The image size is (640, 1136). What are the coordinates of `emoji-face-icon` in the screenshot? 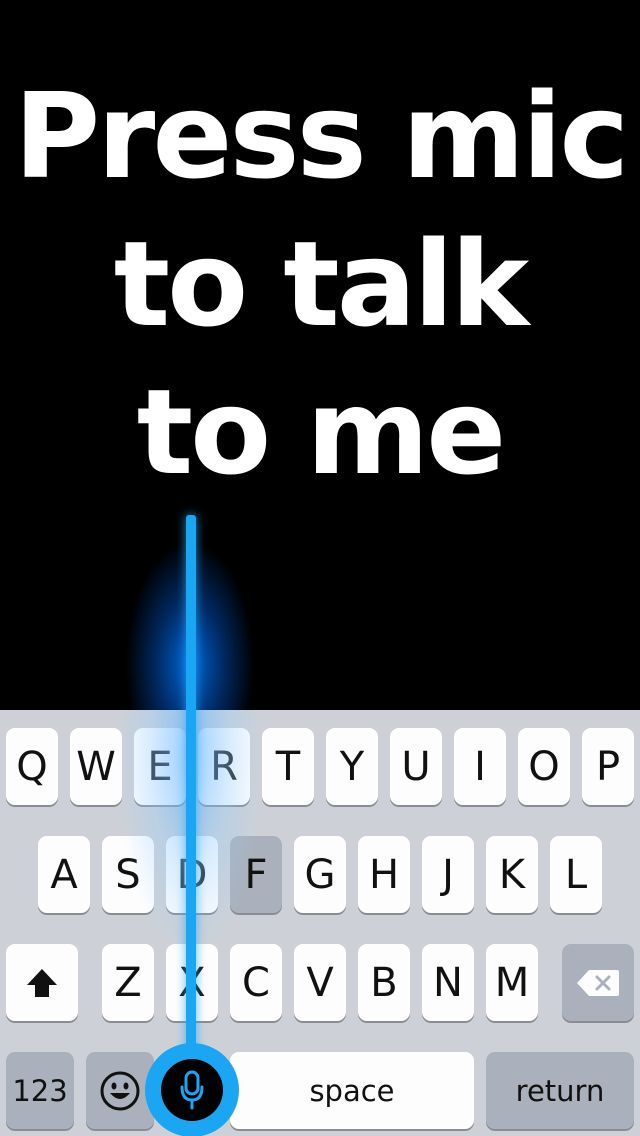 It's located at (120, 1090).